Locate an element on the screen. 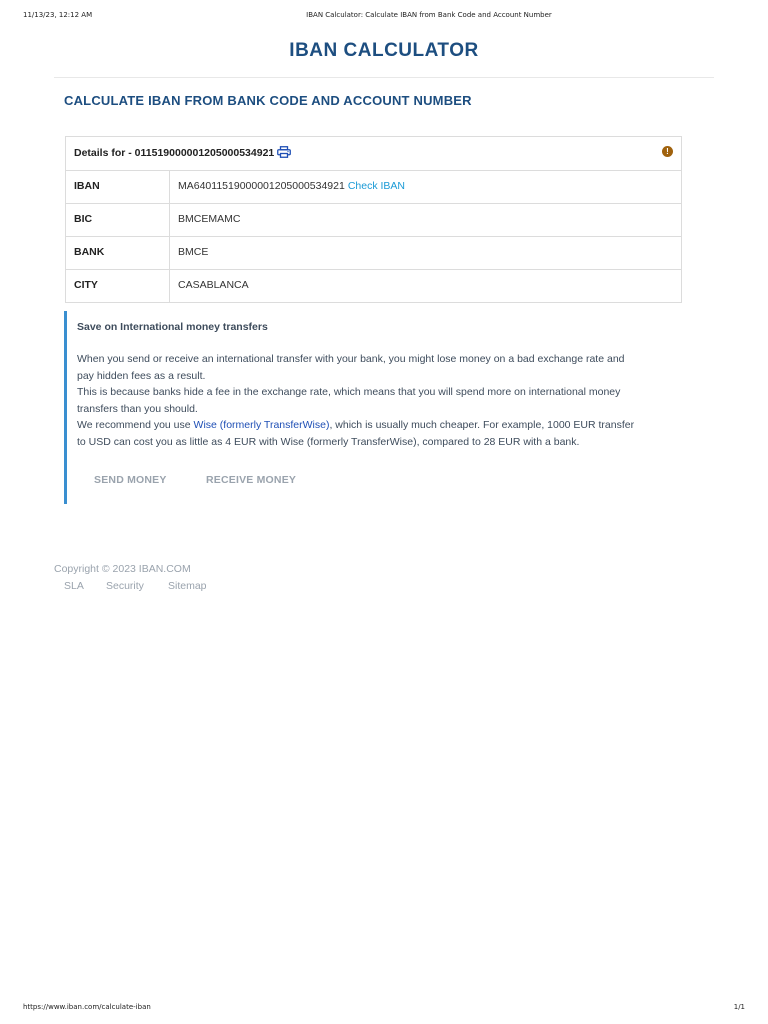 The height and width of the screenshot is (1024, 768). details-row-bic: BIC BMCEMAMC is located at coordinates (373, 220).